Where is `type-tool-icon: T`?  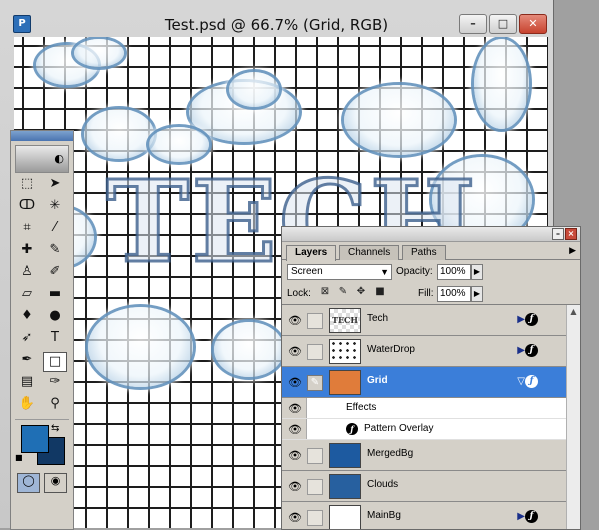
type-tool-icon: T is located at coordinates (55, 340).